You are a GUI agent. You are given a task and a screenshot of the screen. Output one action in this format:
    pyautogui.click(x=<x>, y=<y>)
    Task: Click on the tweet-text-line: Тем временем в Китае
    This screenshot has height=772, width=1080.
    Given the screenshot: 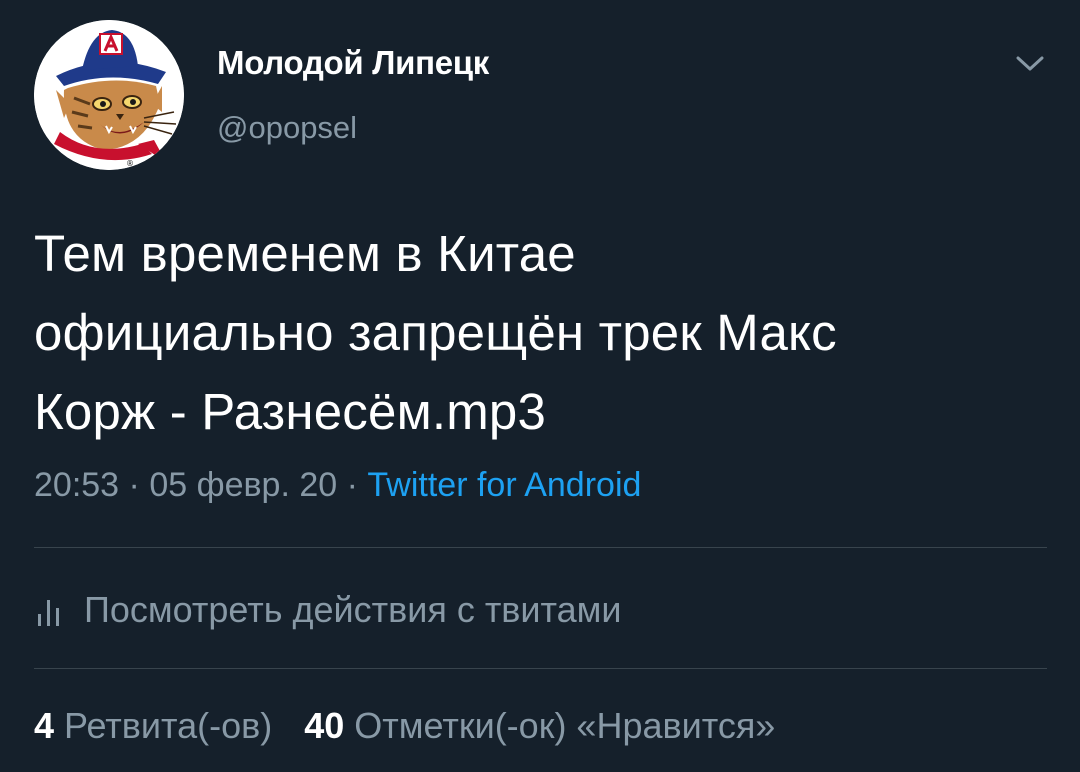 What is the action you would take?
    pyautogui.click(x=305, y=253)
    